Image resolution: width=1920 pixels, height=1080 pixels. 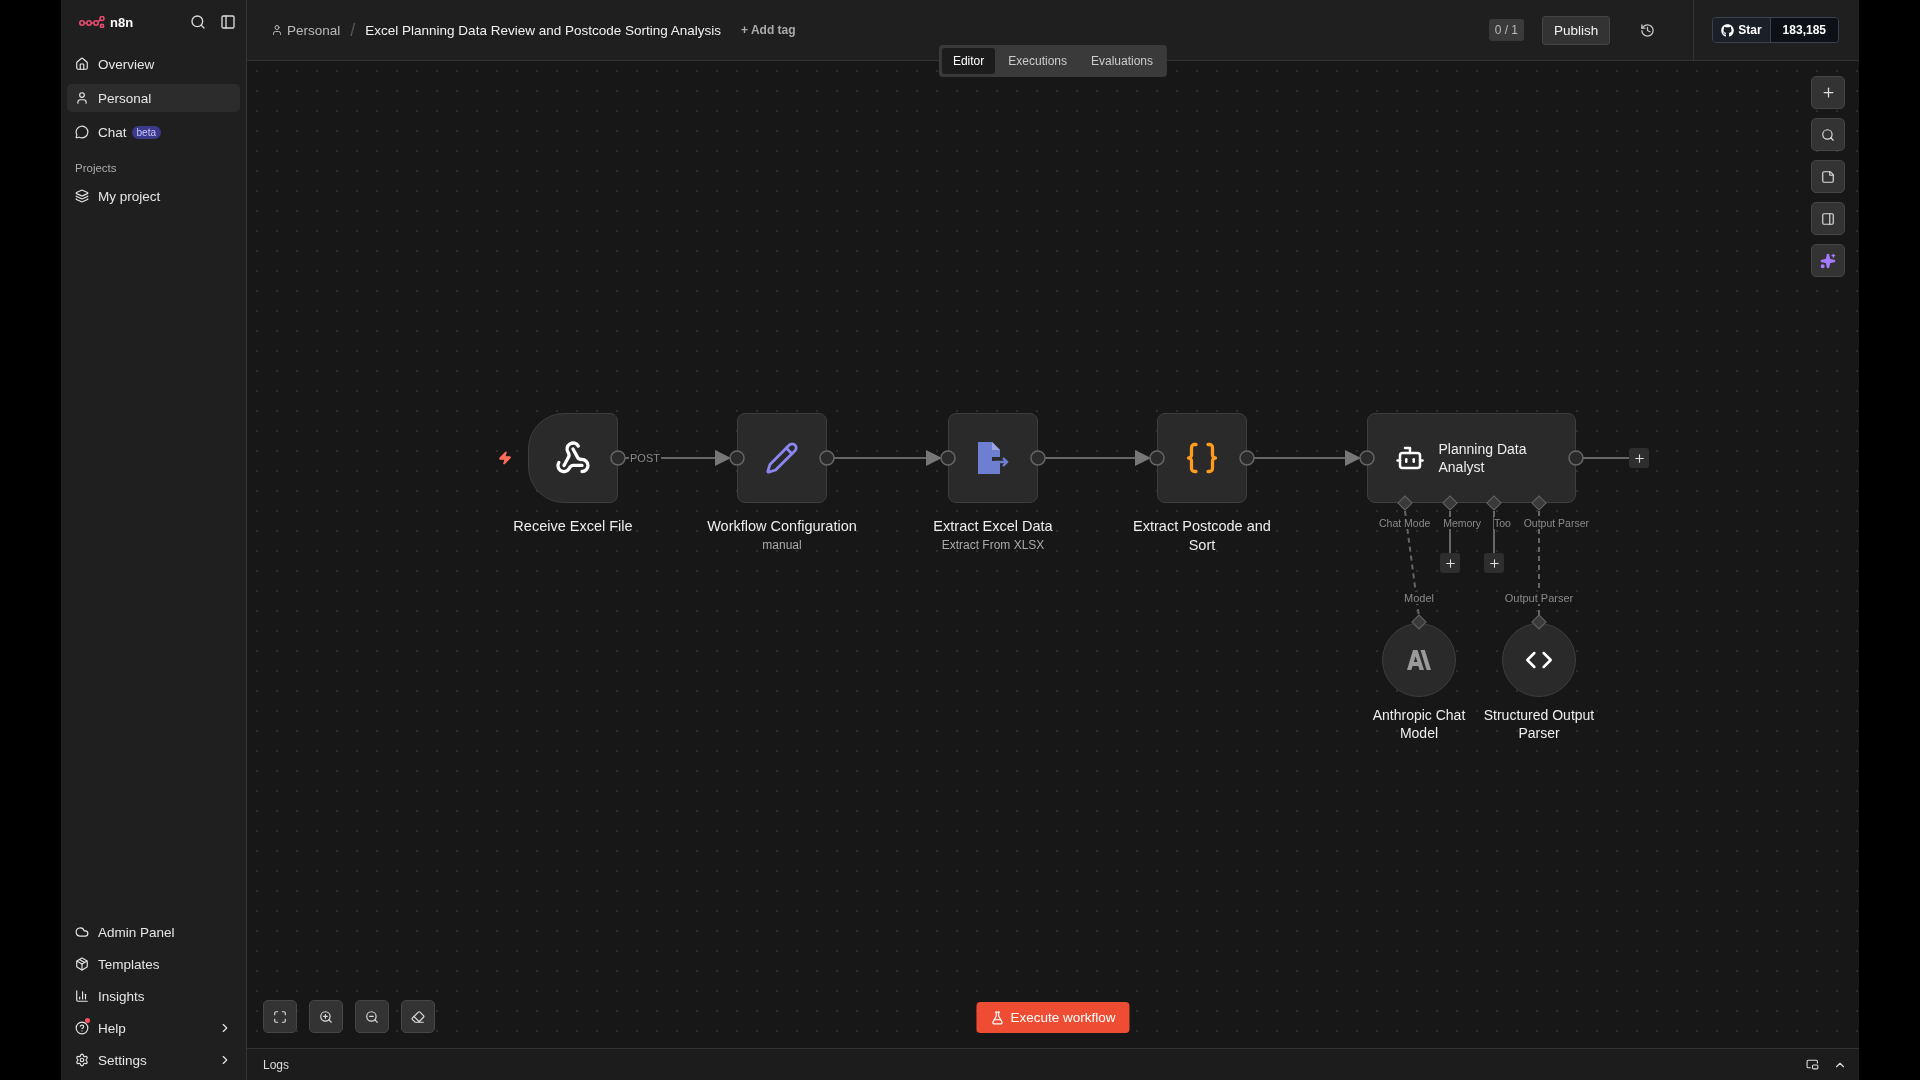 I want to click on box-icon, so click(x=82, y=964).